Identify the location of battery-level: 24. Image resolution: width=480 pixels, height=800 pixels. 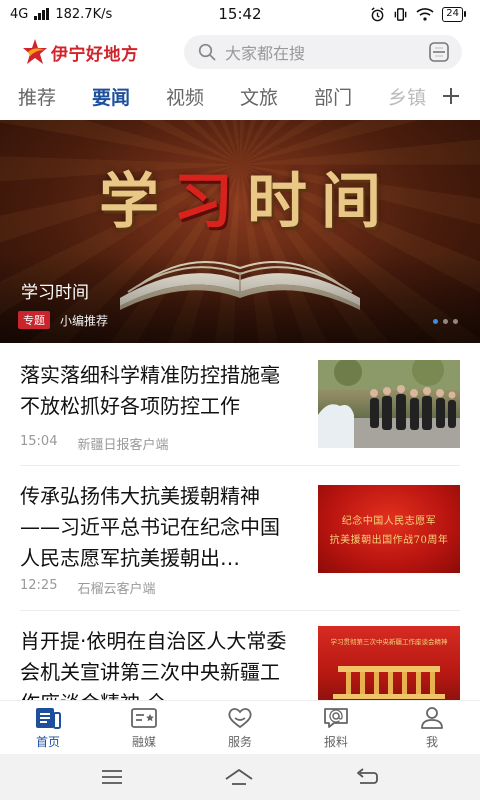
(452, 14).